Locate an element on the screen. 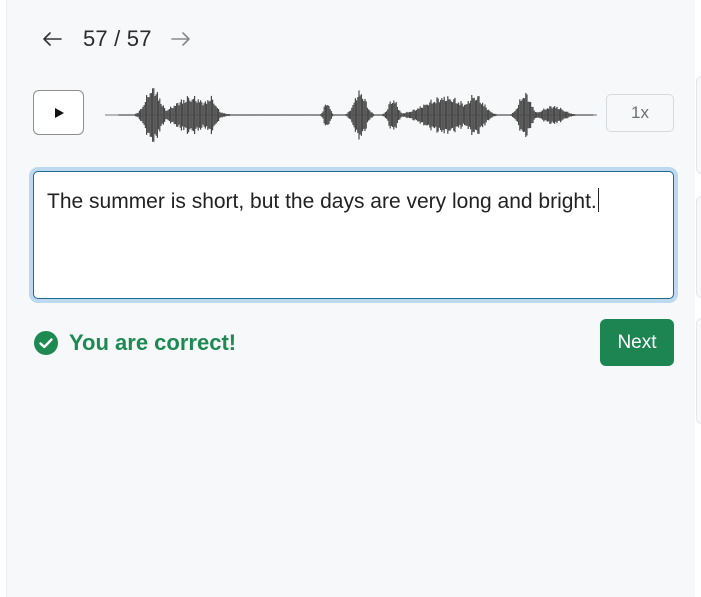 This screenshot has width=701, height=597. side-card-middle is located at coordinates (698, 247).